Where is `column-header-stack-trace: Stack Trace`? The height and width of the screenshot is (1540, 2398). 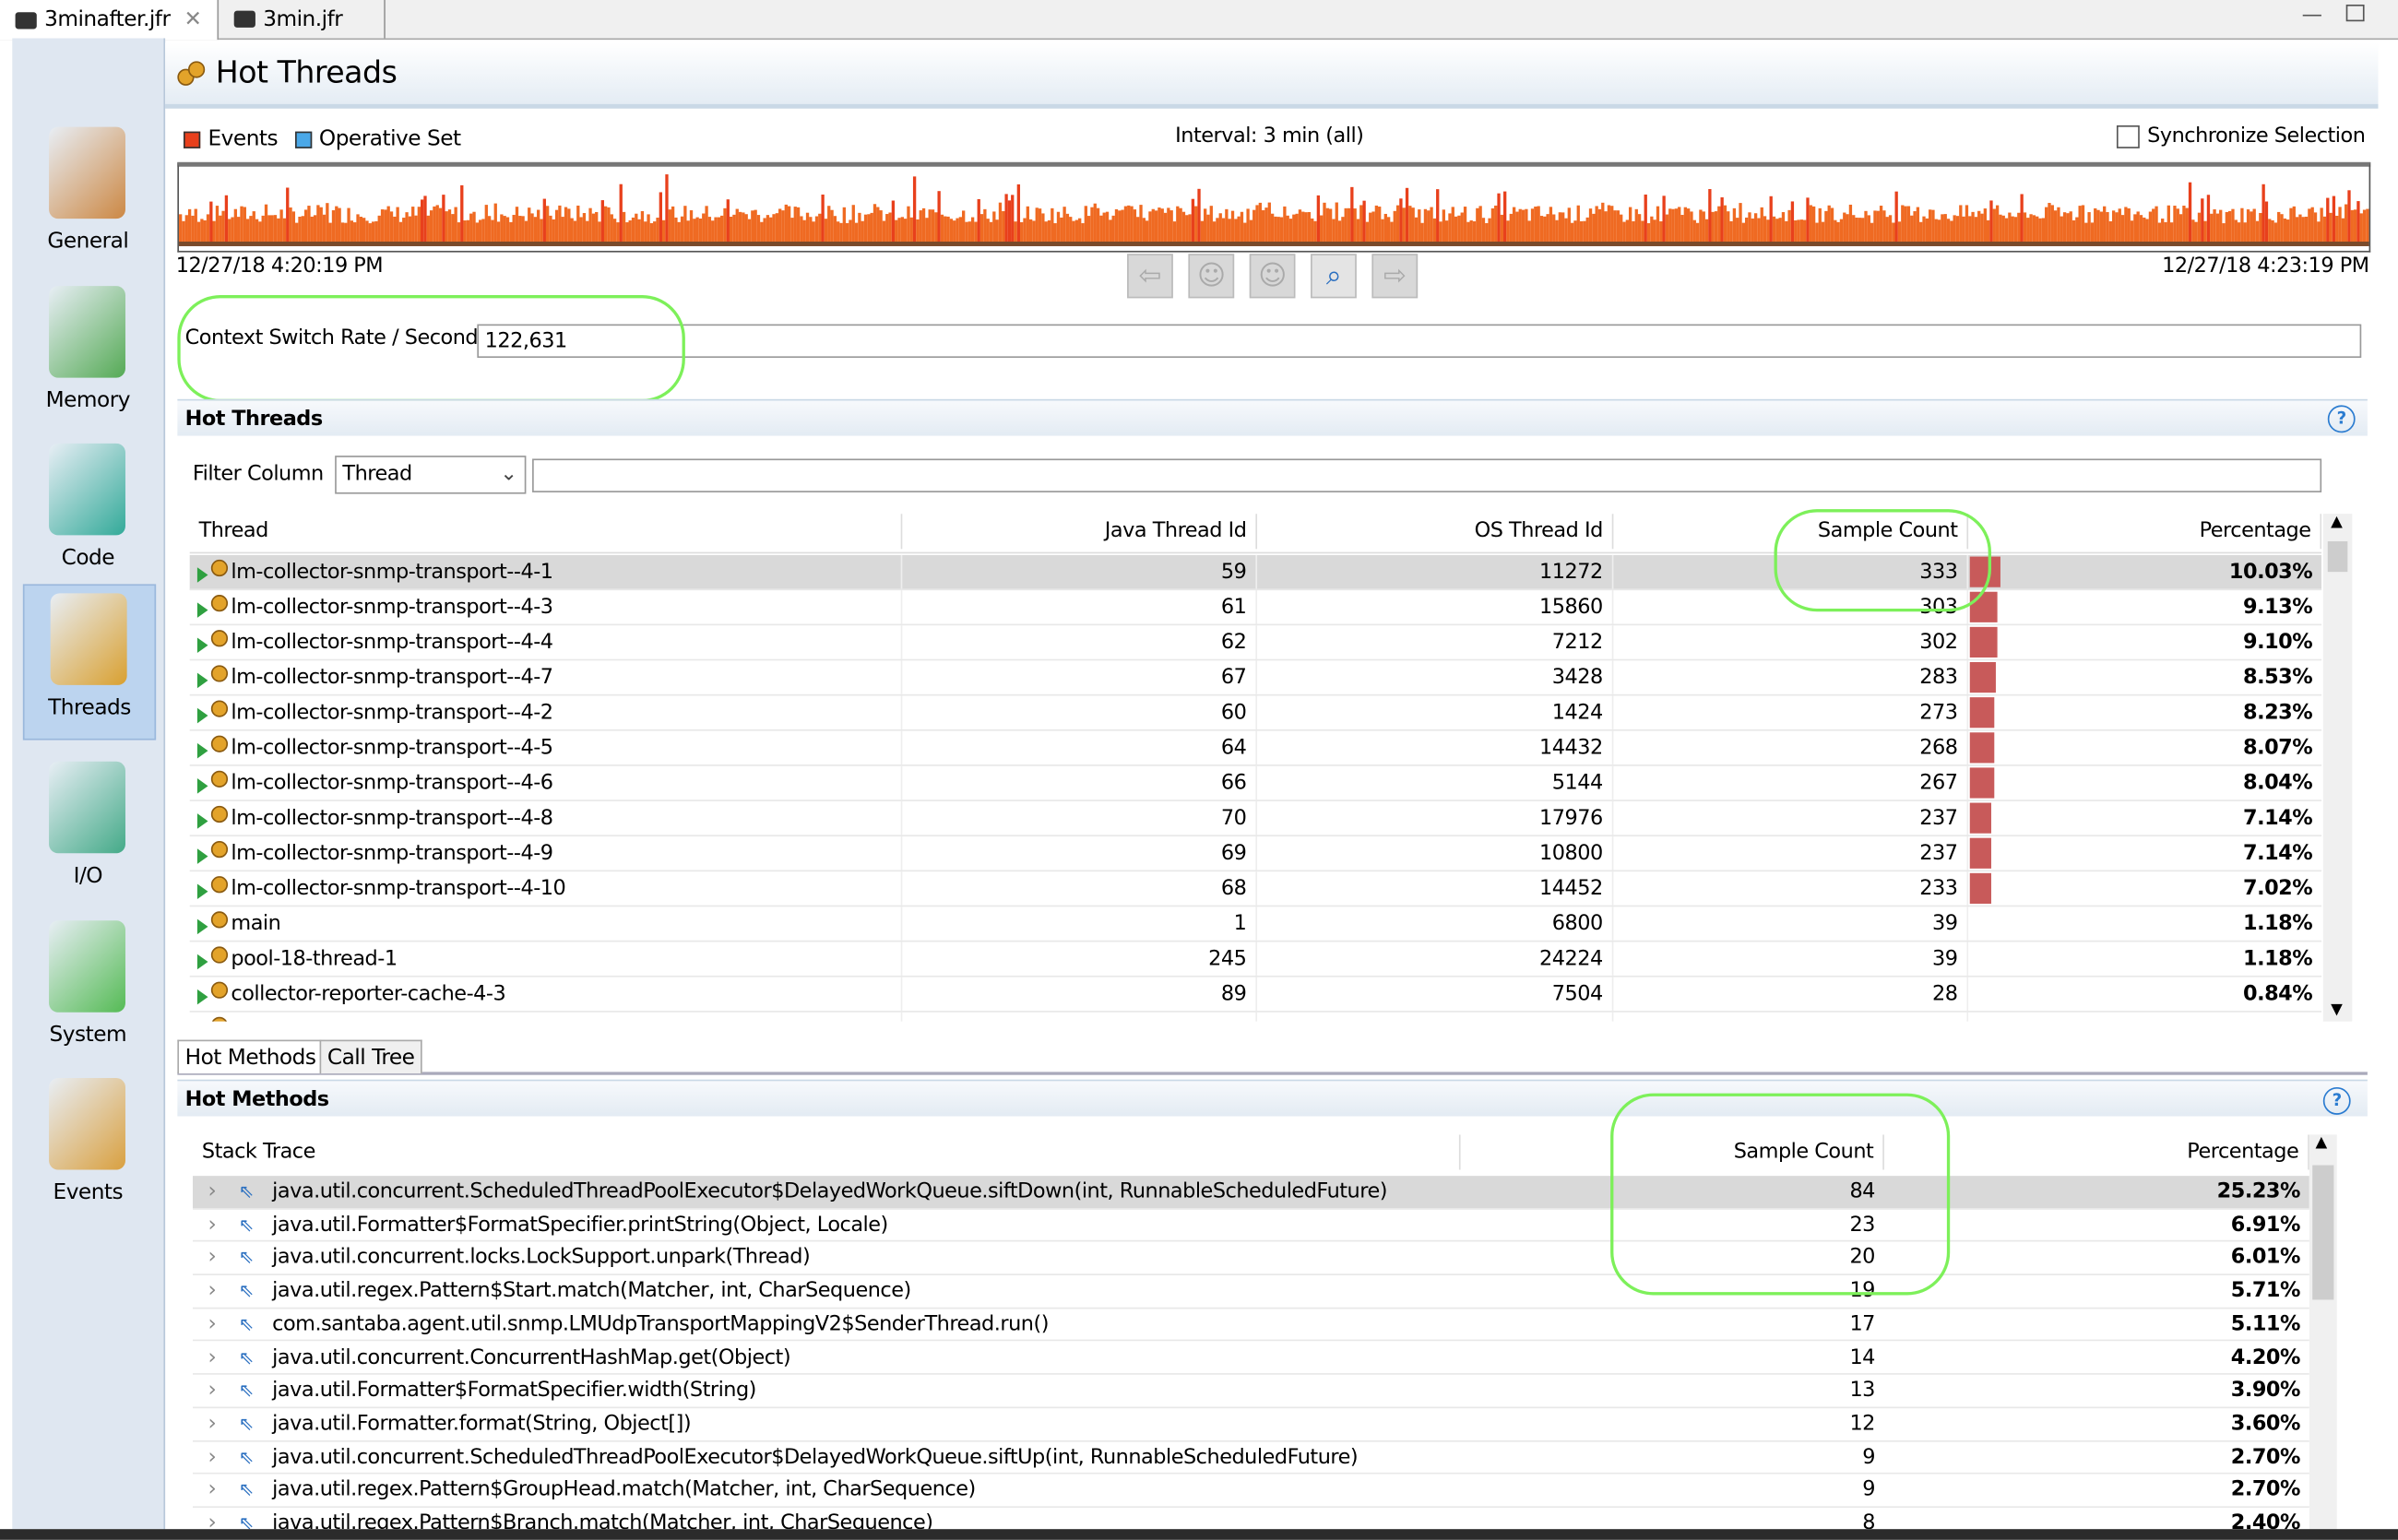 column-header-stack-trace: Stack Trace is located at coordinates (827, 1152).